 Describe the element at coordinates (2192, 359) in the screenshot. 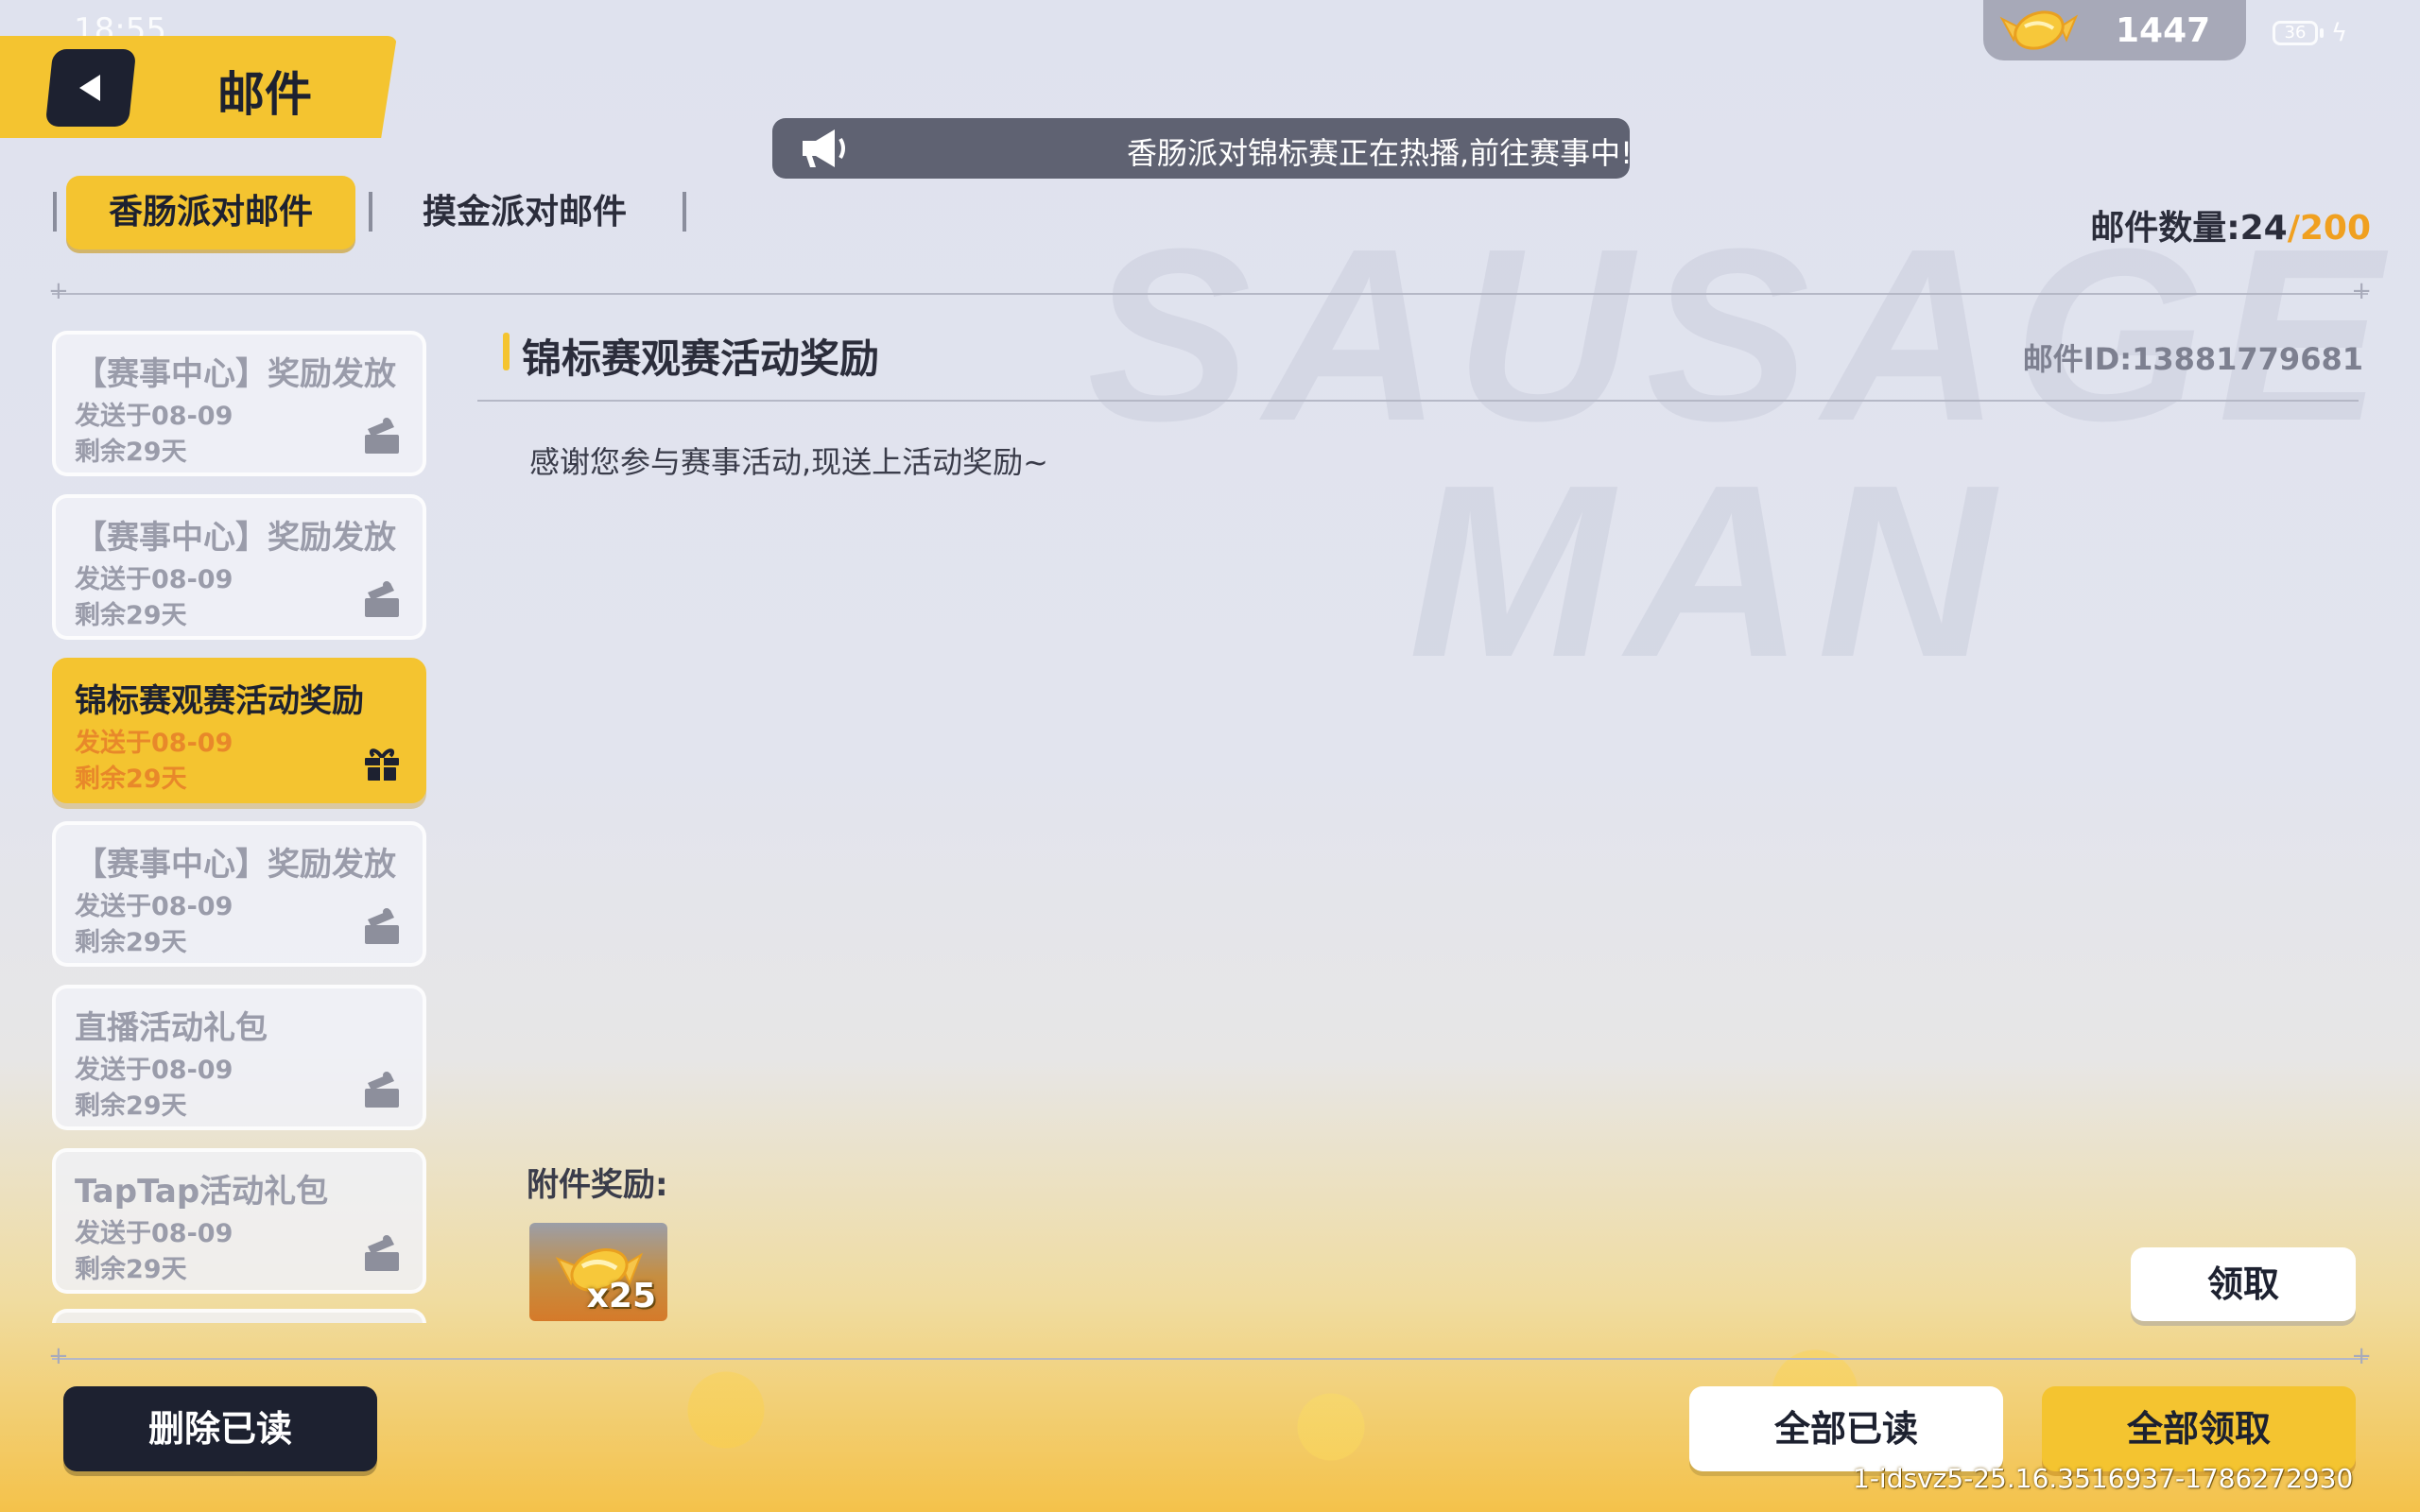

I see `mail-id: 邮件ID:13881779681` at that location.